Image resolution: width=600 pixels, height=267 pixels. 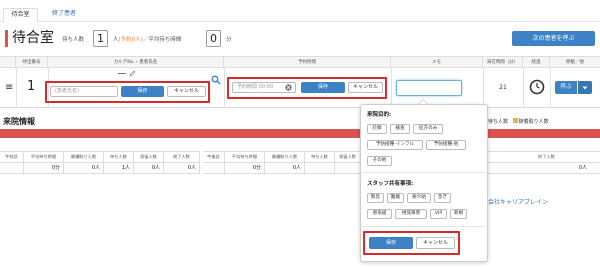 I want to click on staff-chip-infection: 感染疑, so click(x=379, y=214).